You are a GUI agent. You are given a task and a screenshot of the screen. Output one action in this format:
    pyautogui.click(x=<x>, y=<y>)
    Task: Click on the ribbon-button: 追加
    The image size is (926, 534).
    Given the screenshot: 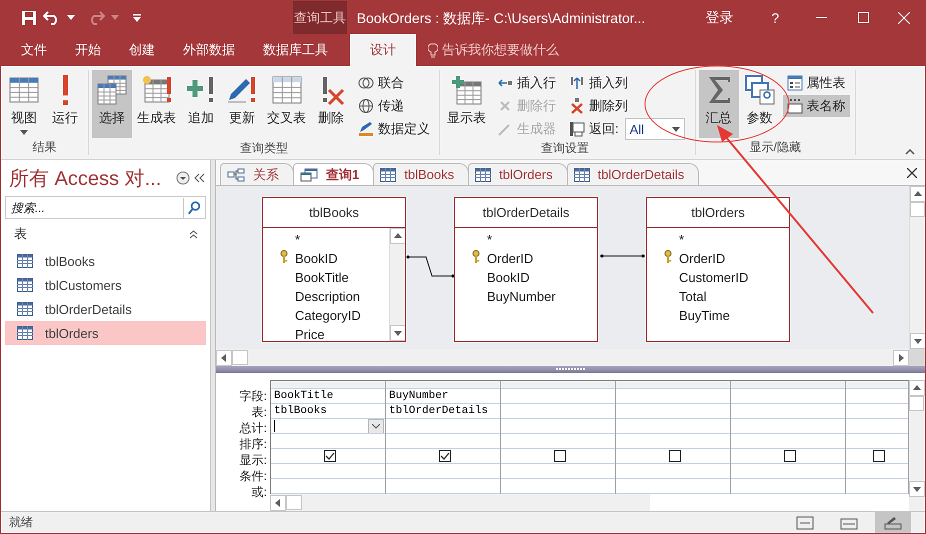 What is the action you would take?
    pyautogui.click(x=201, y=104)
    